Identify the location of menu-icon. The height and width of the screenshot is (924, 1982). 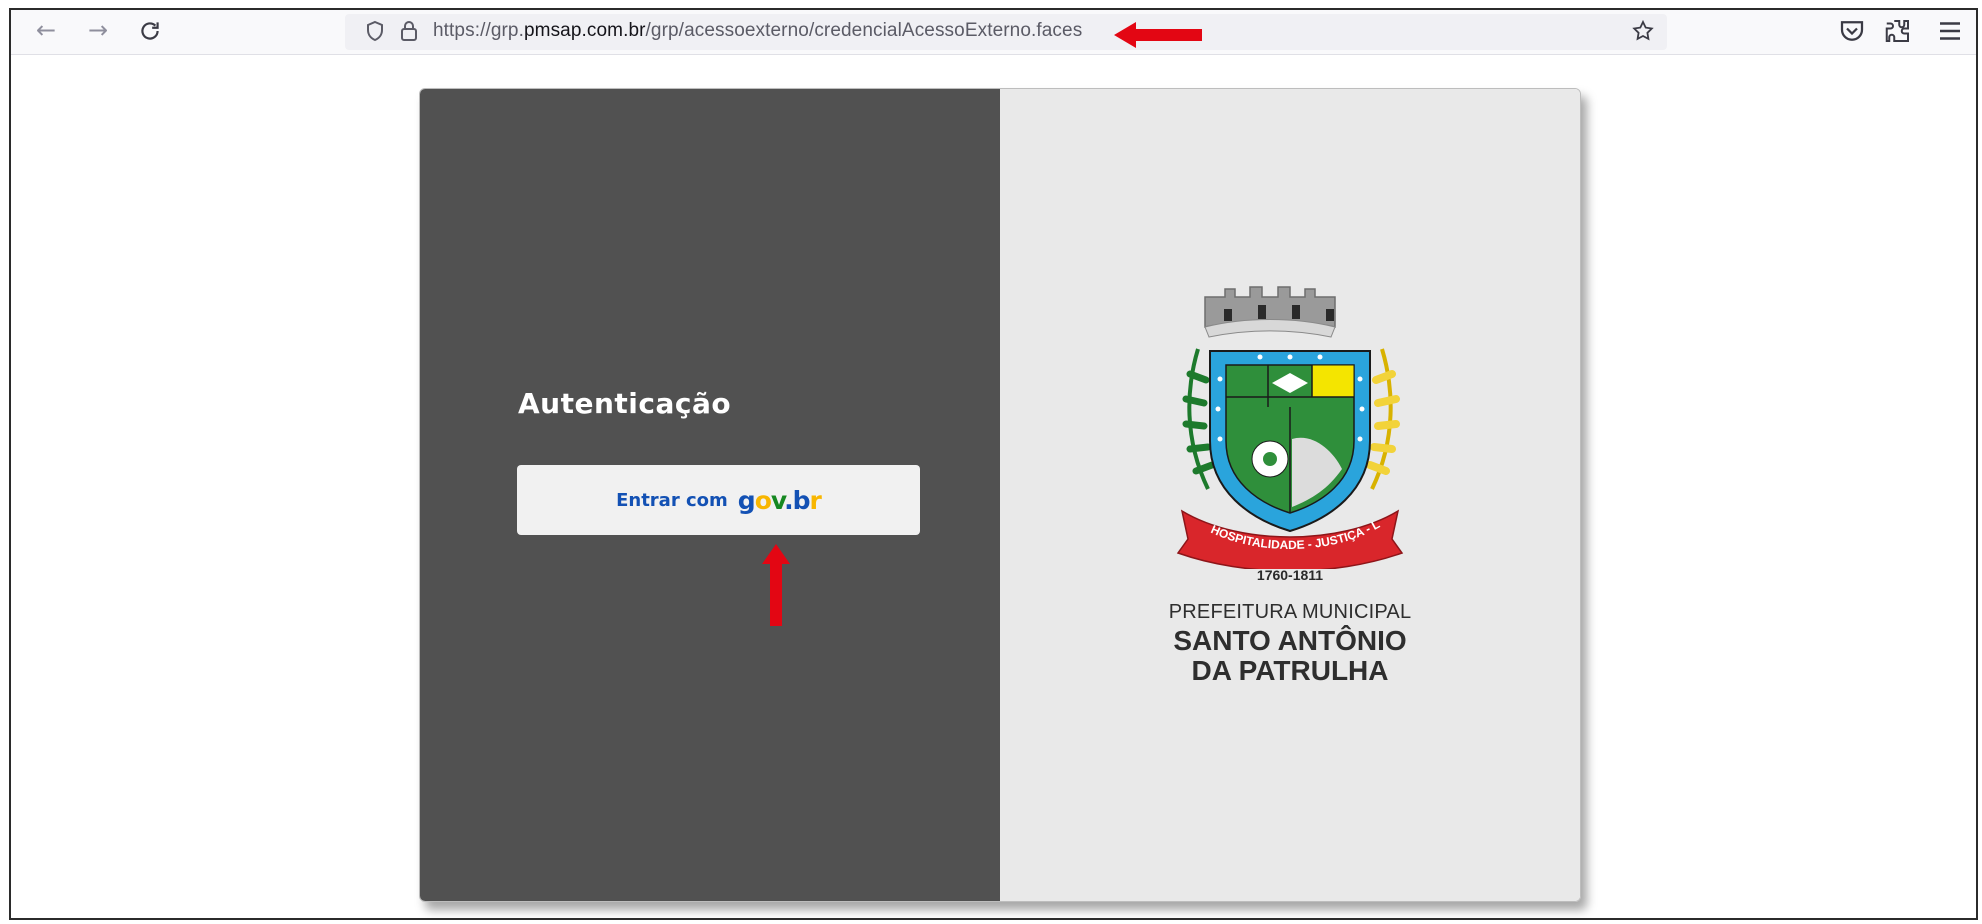
(1950, 31).